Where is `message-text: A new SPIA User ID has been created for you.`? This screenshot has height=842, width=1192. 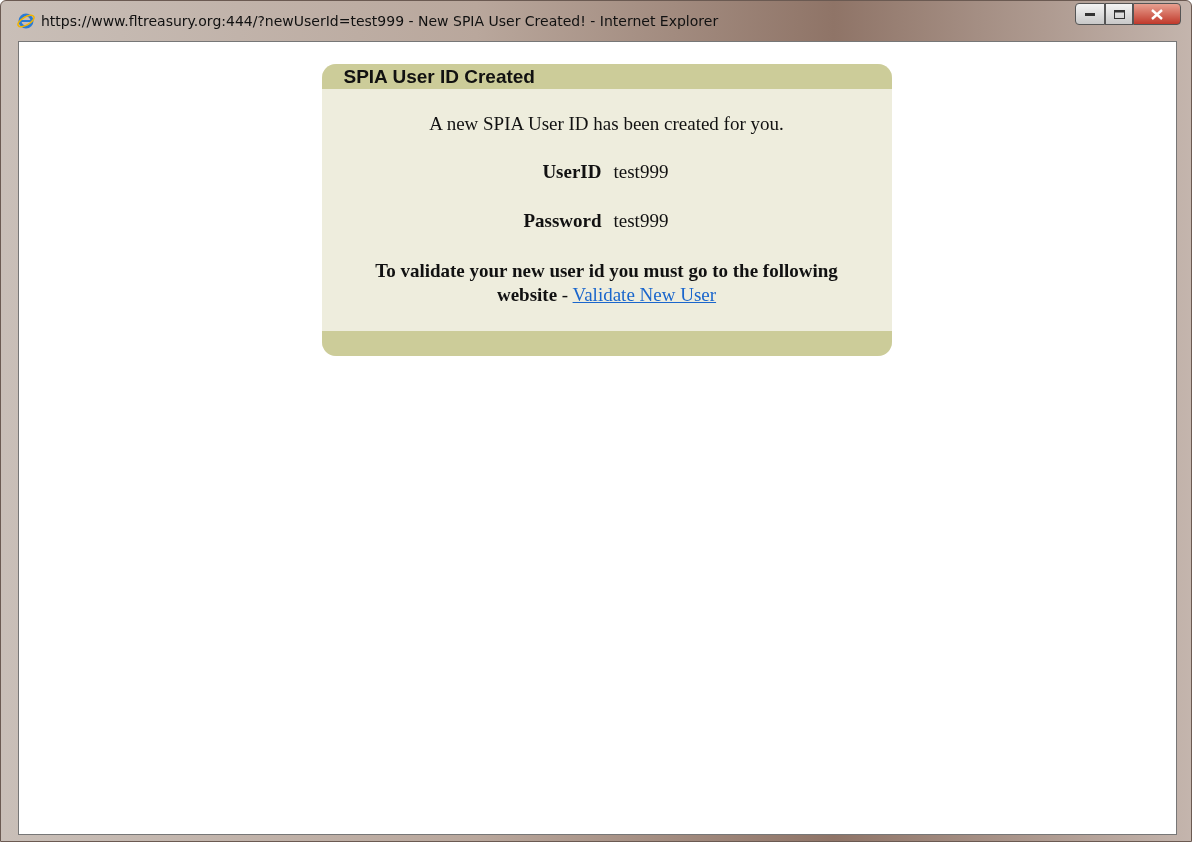 message-text: A new SPIA User ID has been created for you. is located at coordinates (606, 124).